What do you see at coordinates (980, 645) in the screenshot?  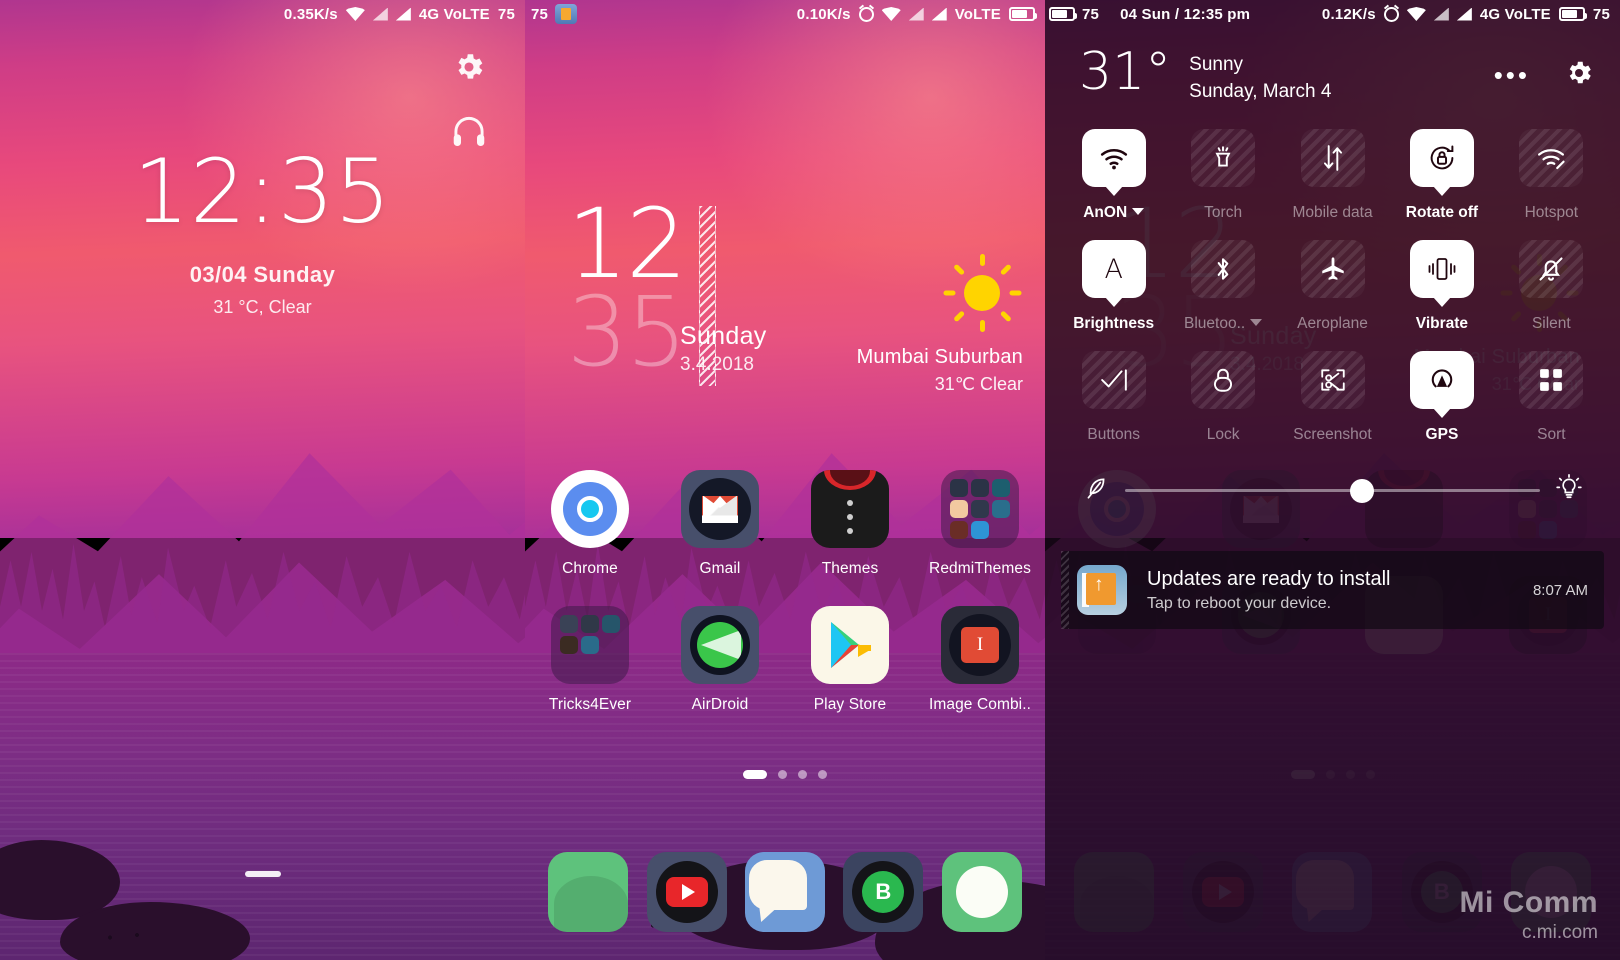 I see `image-combiner-icon: I` at bounding box center [980, 645].